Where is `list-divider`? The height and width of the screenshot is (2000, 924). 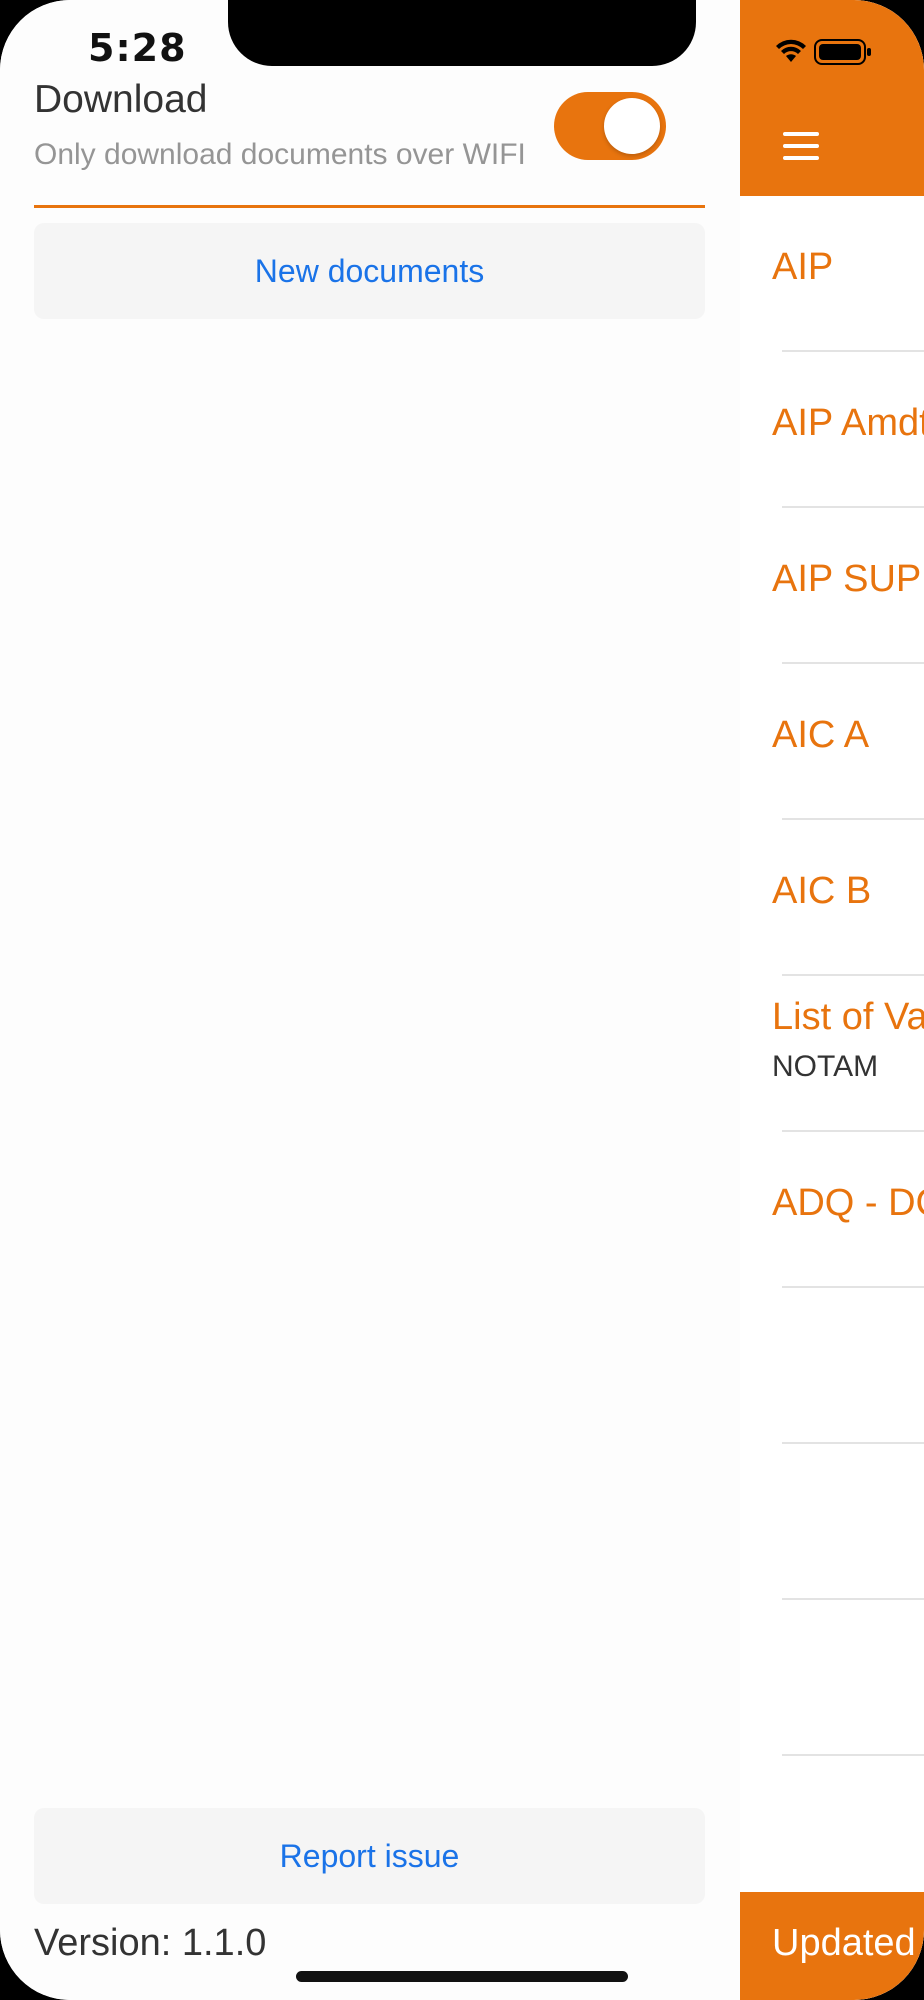 list-divider is located at coordinates (853, 1755).